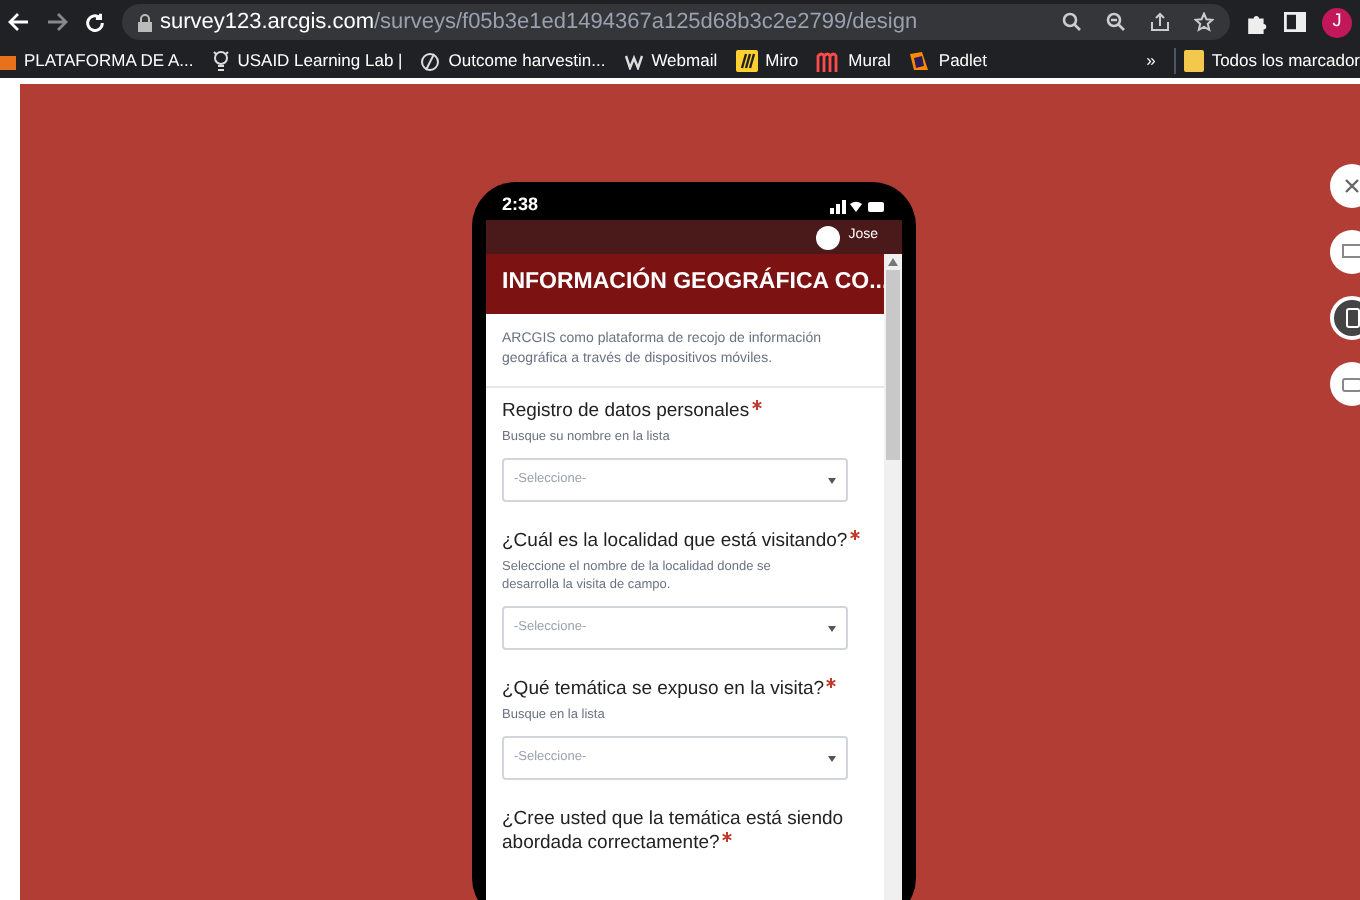 The height and width of the screenshot is (900, 1360). I want to click on search-icon, so click(1072, 22).